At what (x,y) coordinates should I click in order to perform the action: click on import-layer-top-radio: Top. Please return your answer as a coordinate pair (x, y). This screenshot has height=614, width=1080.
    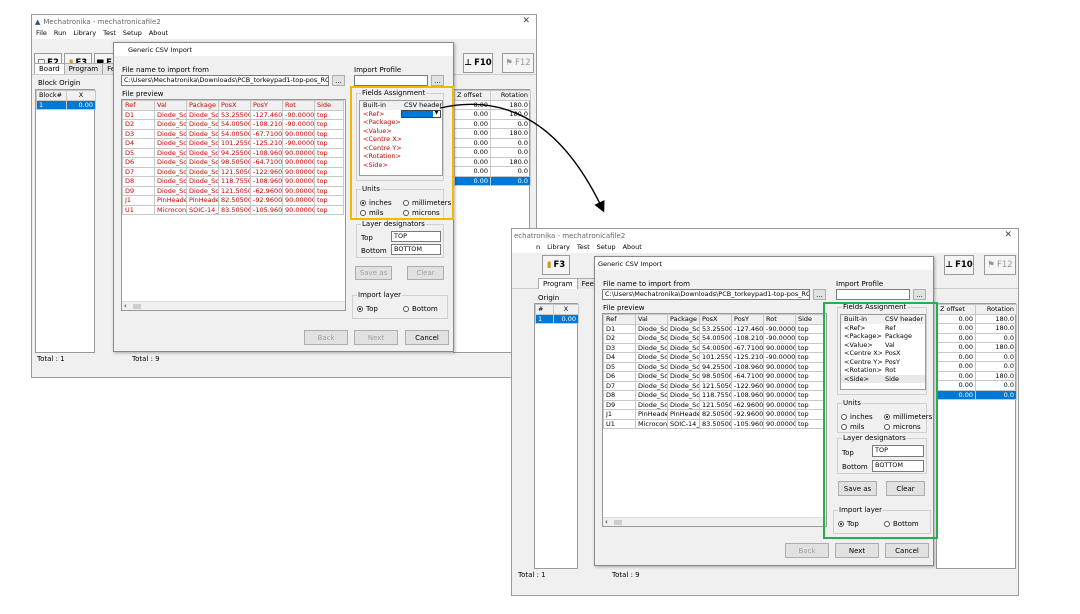
    Looking at the image, I should click on (367, 309).